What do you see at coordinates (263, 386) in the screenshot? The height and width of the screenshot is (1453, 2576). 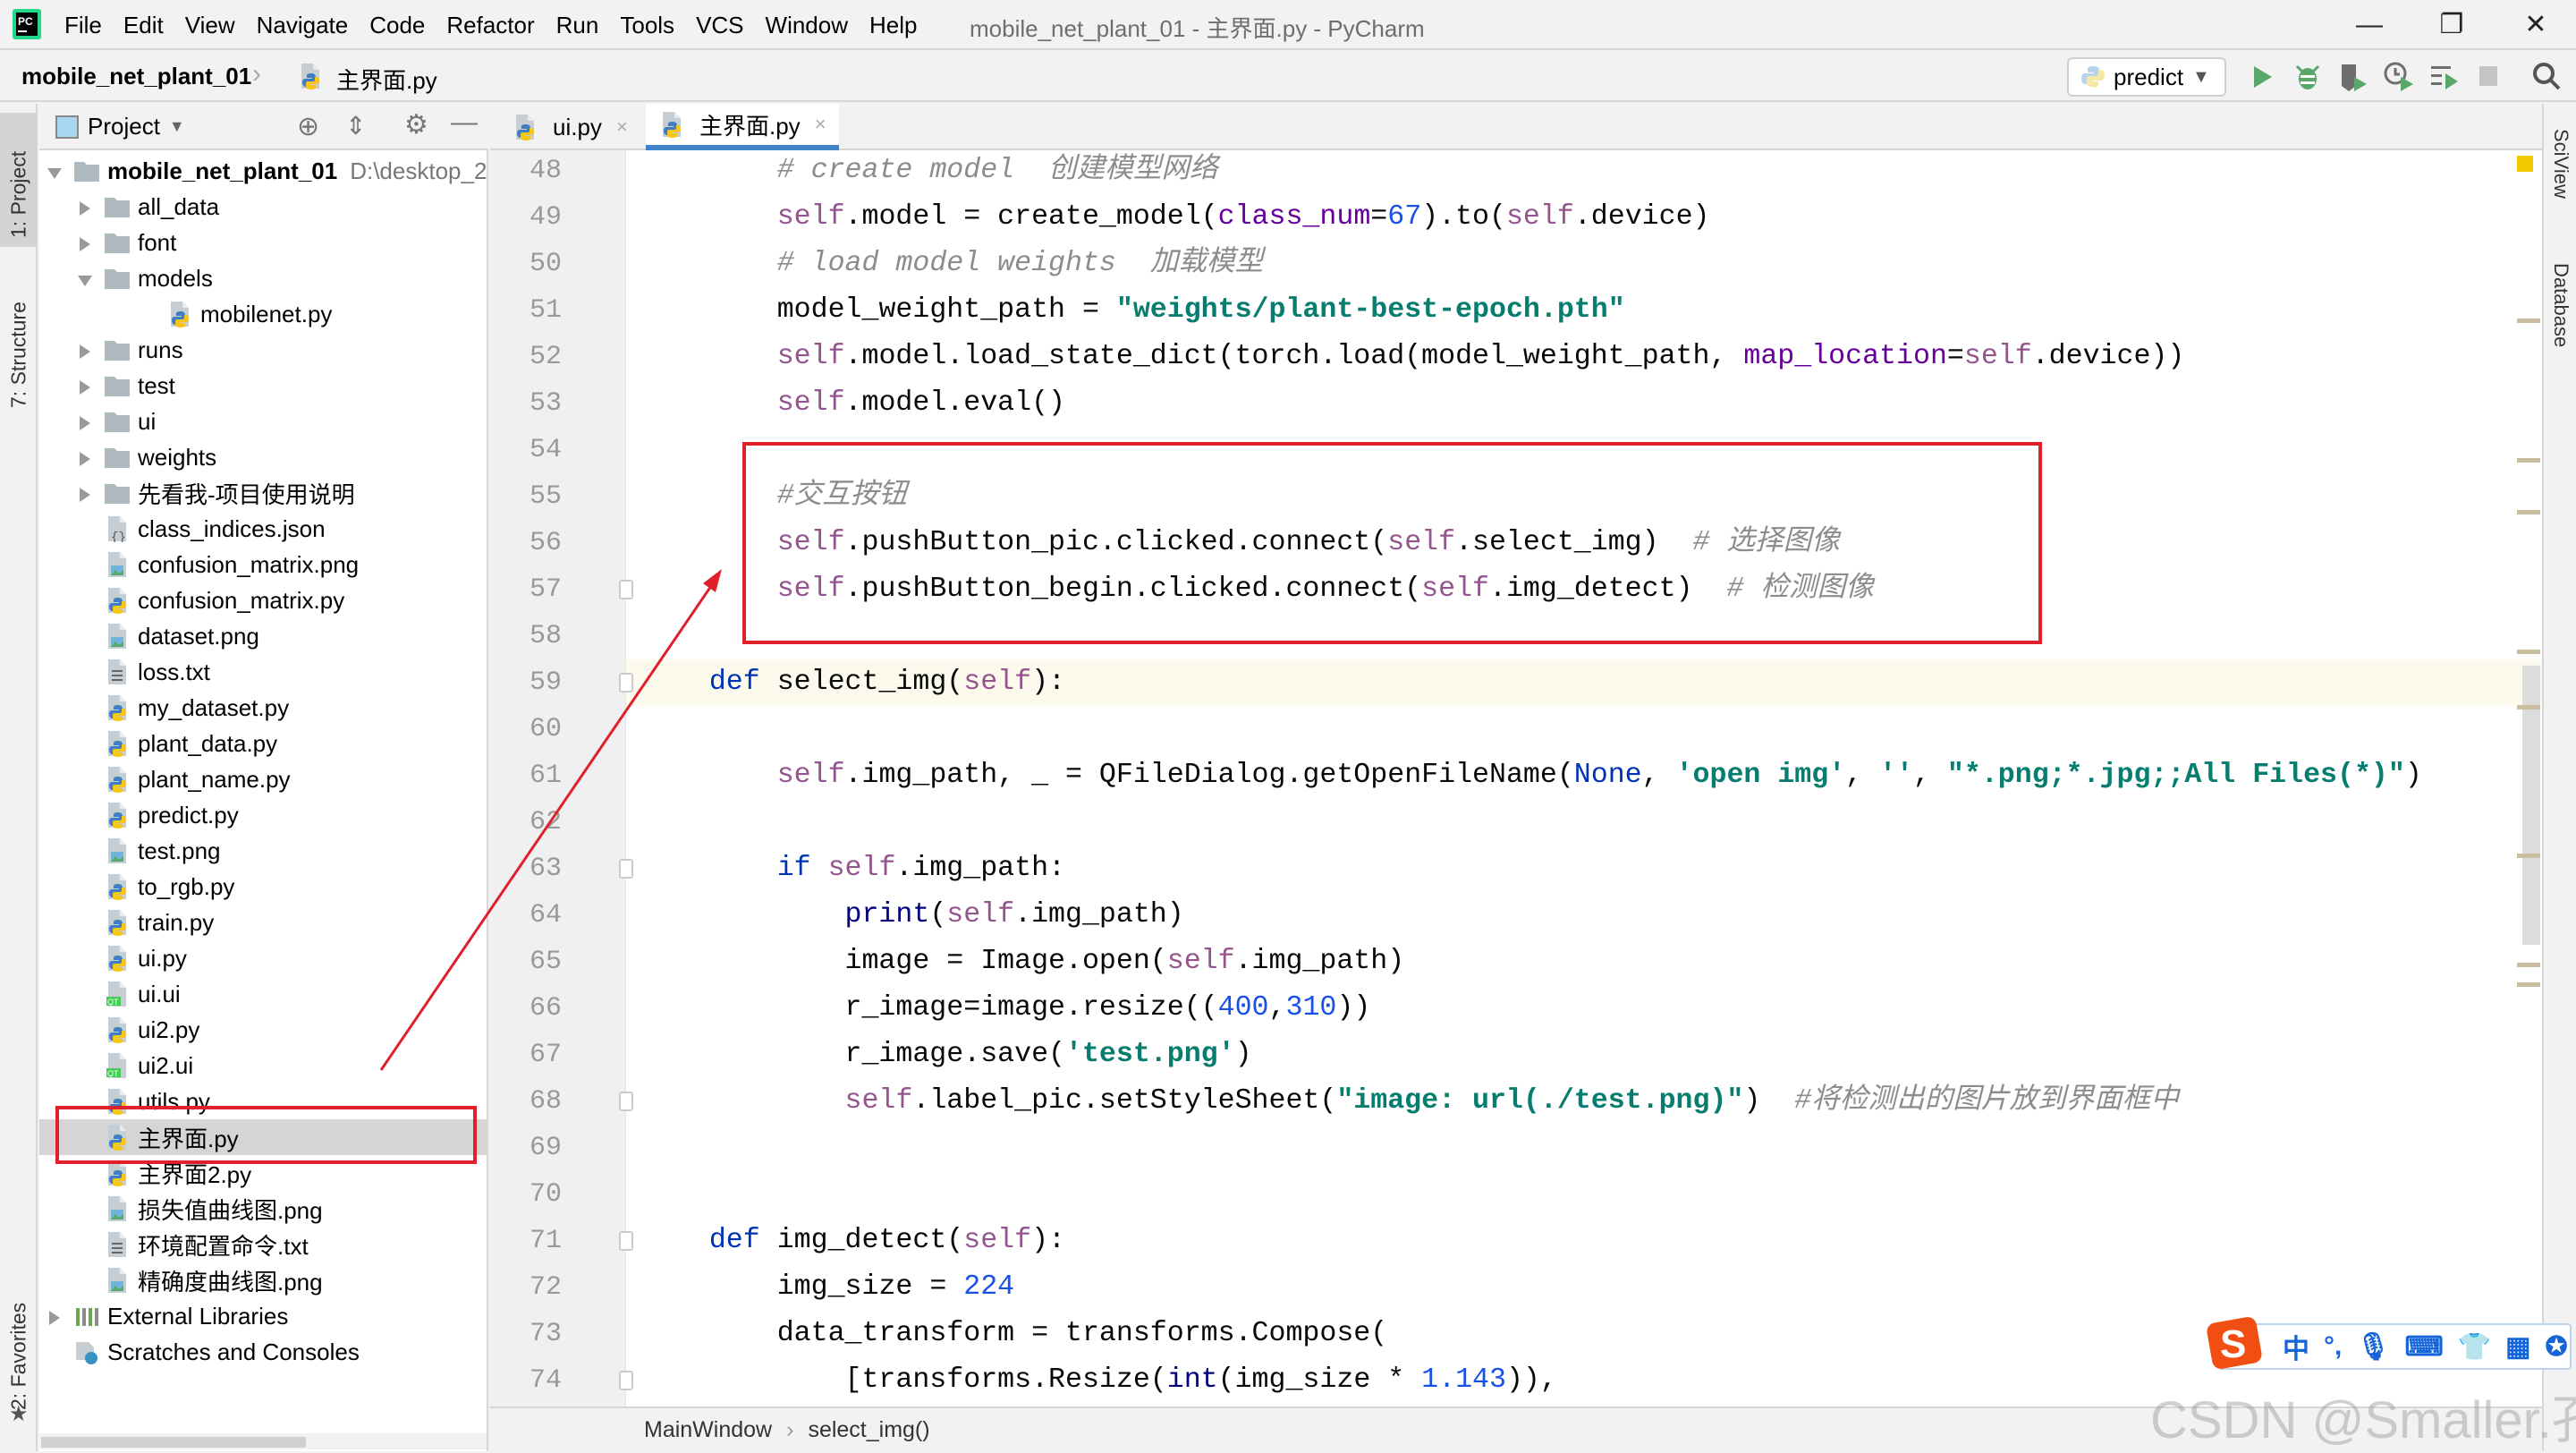 I see `tree-folder: test` at bounding box center [263, 386].